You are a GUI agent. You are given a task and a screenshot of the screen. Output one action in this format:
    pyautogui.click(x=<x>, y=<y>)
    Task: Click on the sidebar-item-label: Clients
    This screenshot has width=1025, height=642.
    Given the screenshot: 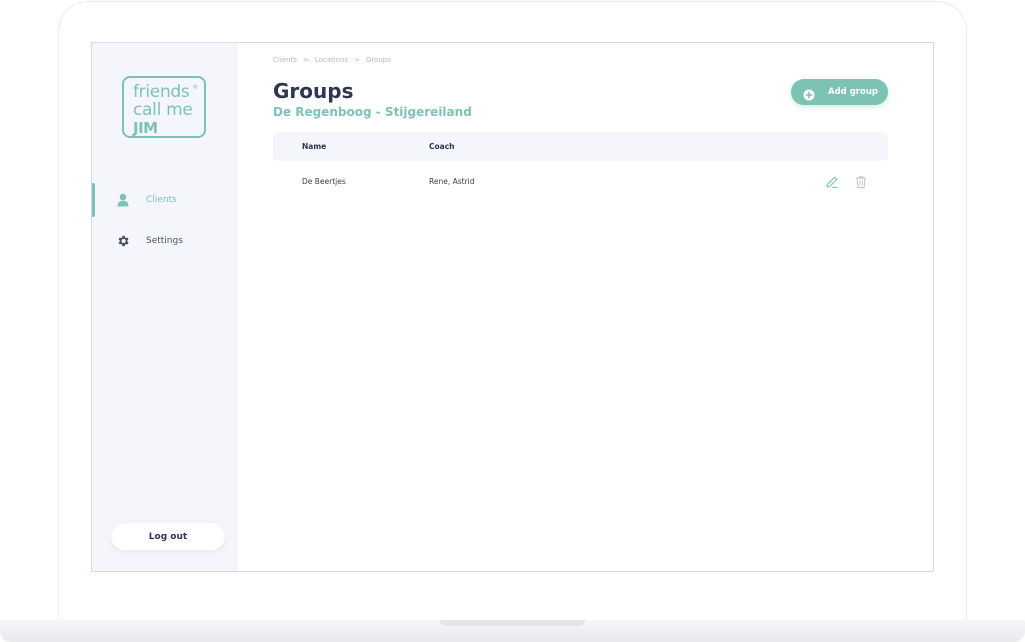 What is the action you would take?
    pyautogui.click(x=161, y=200)
    